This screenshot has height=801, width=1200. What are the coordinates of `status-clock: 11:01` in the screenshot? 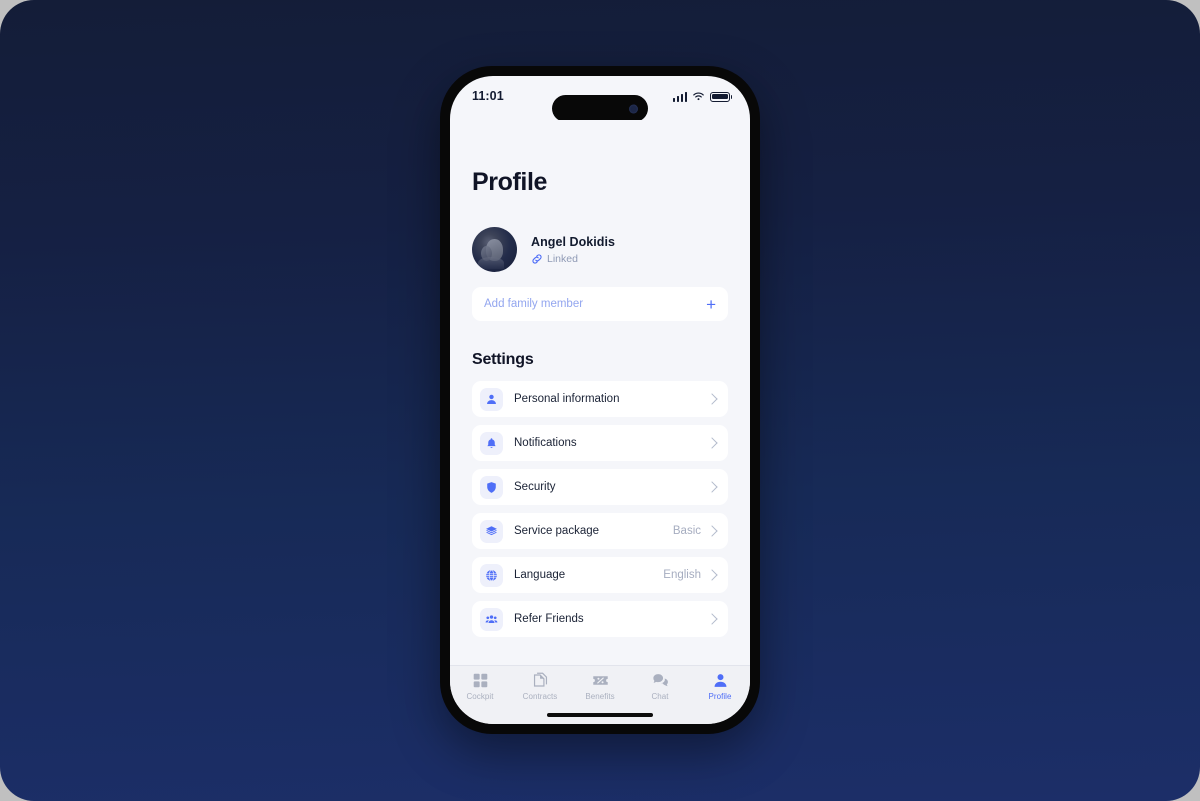 It's located at (488, 96).